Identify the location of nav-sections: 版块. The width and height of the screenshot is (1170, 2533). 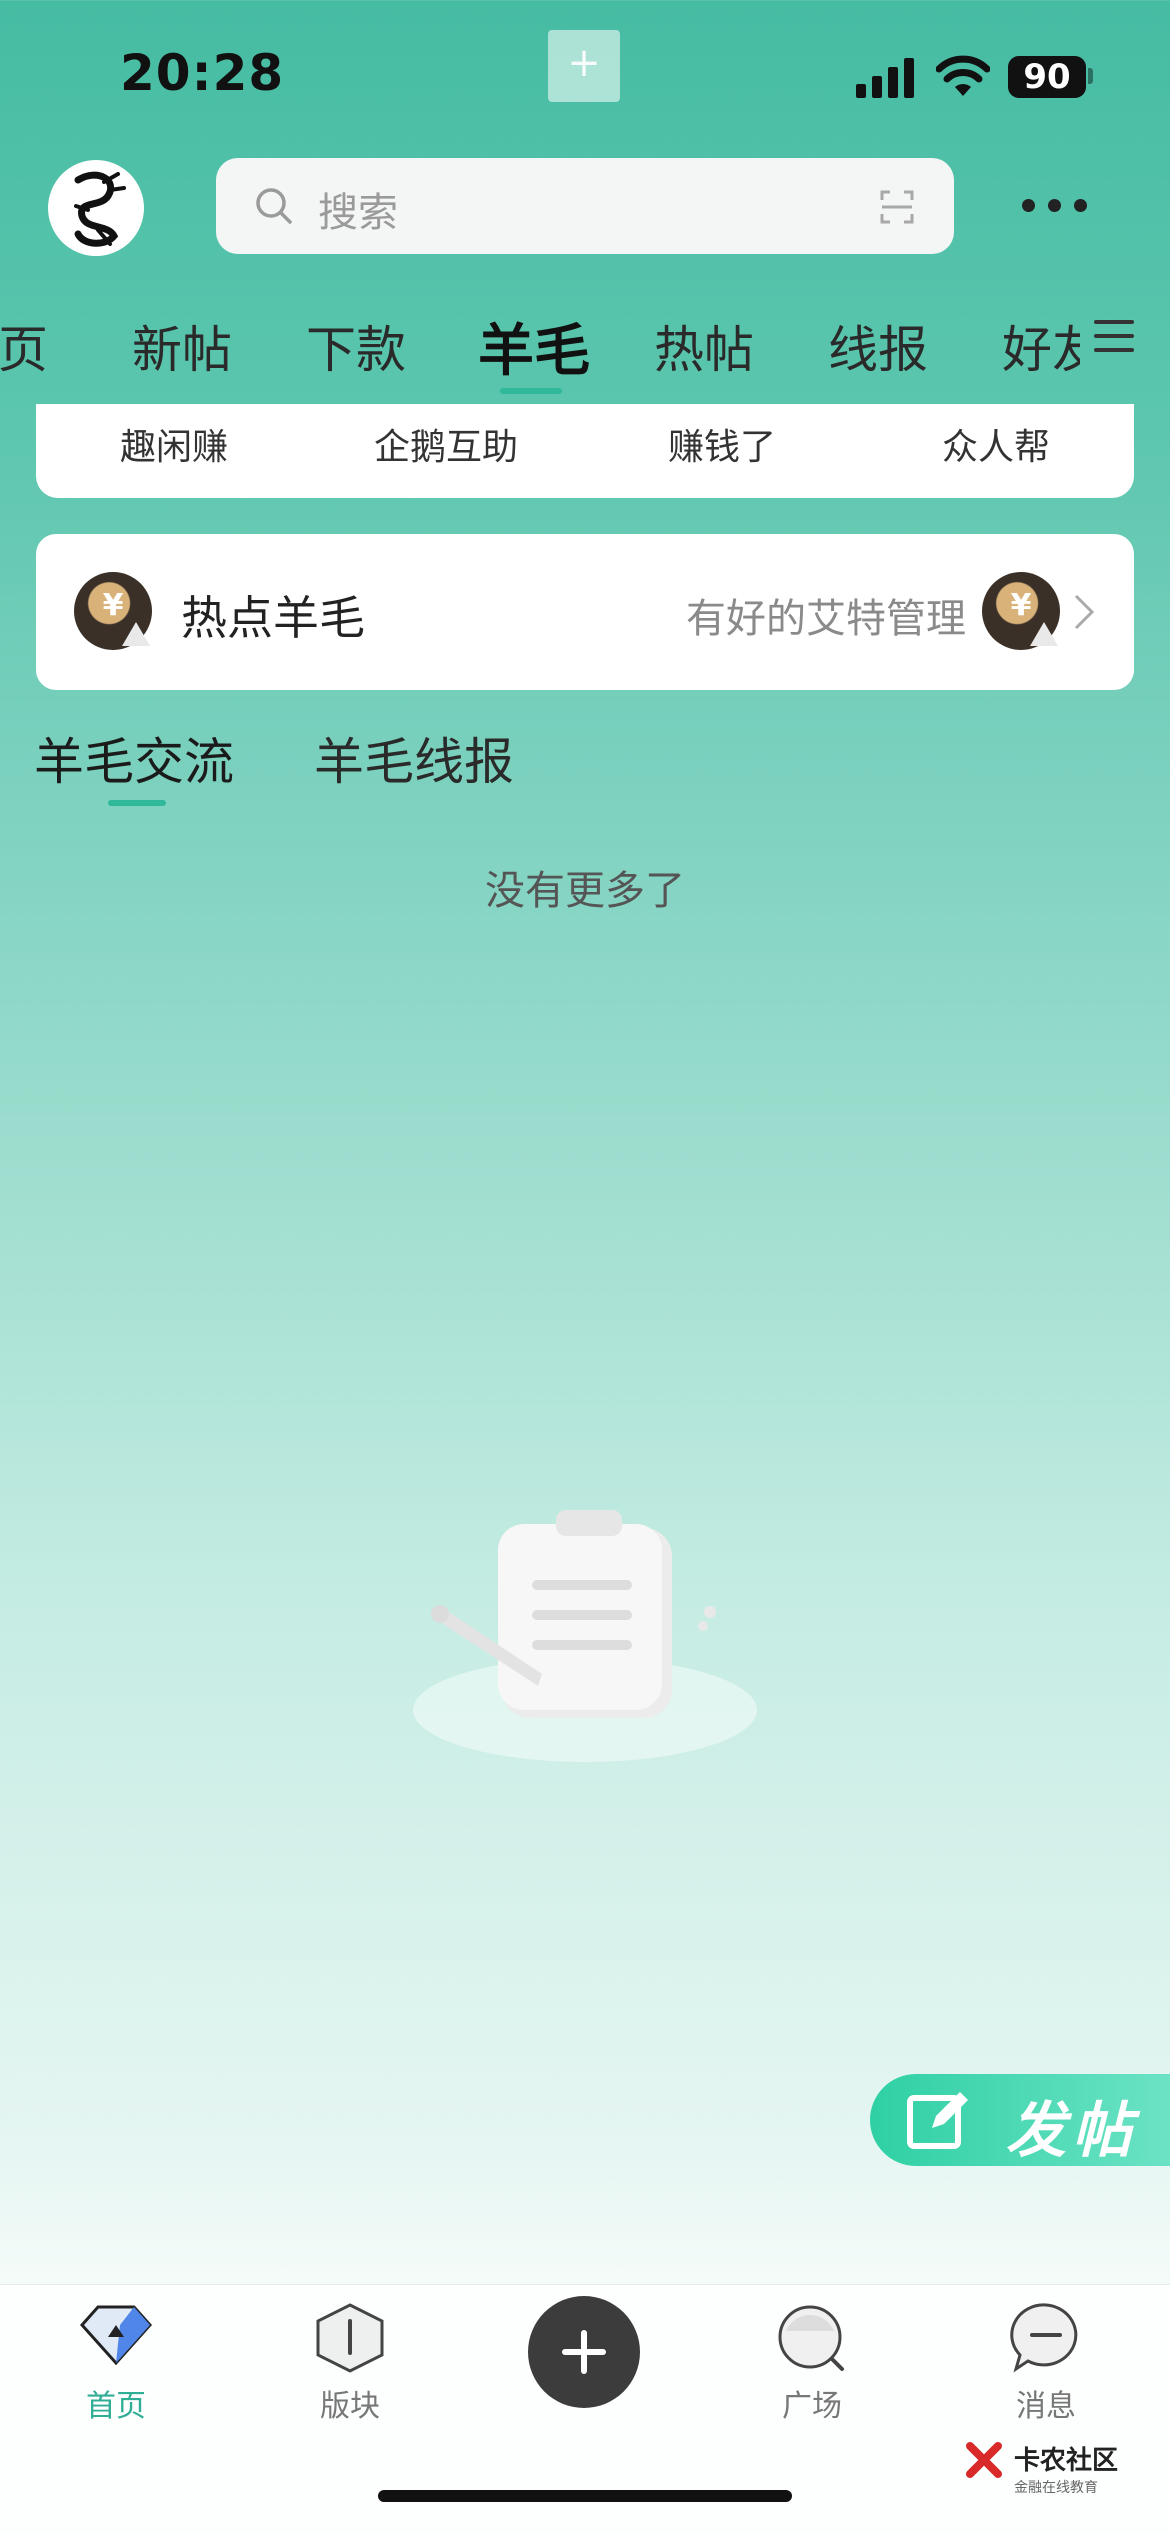
(350, 2363).